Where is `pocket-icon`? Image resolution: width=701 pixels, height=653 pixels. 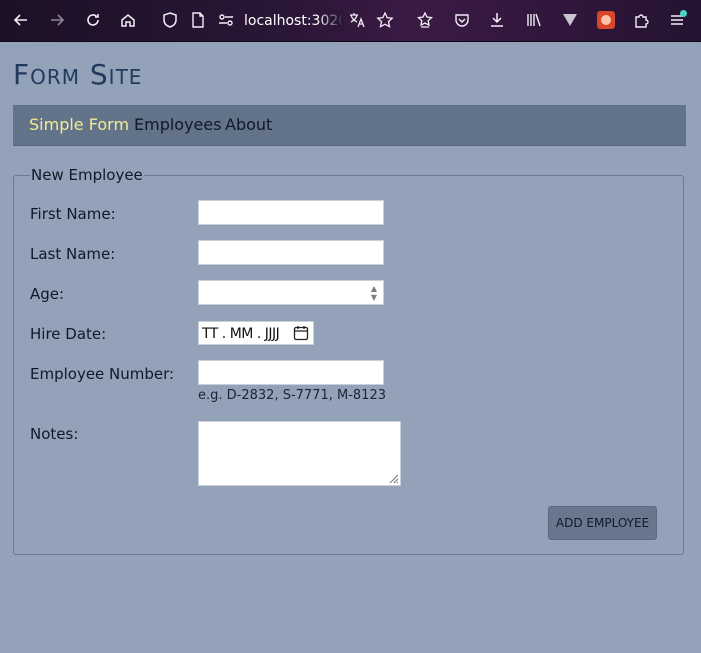
pocket-icon is located at coordinates (462, 20).